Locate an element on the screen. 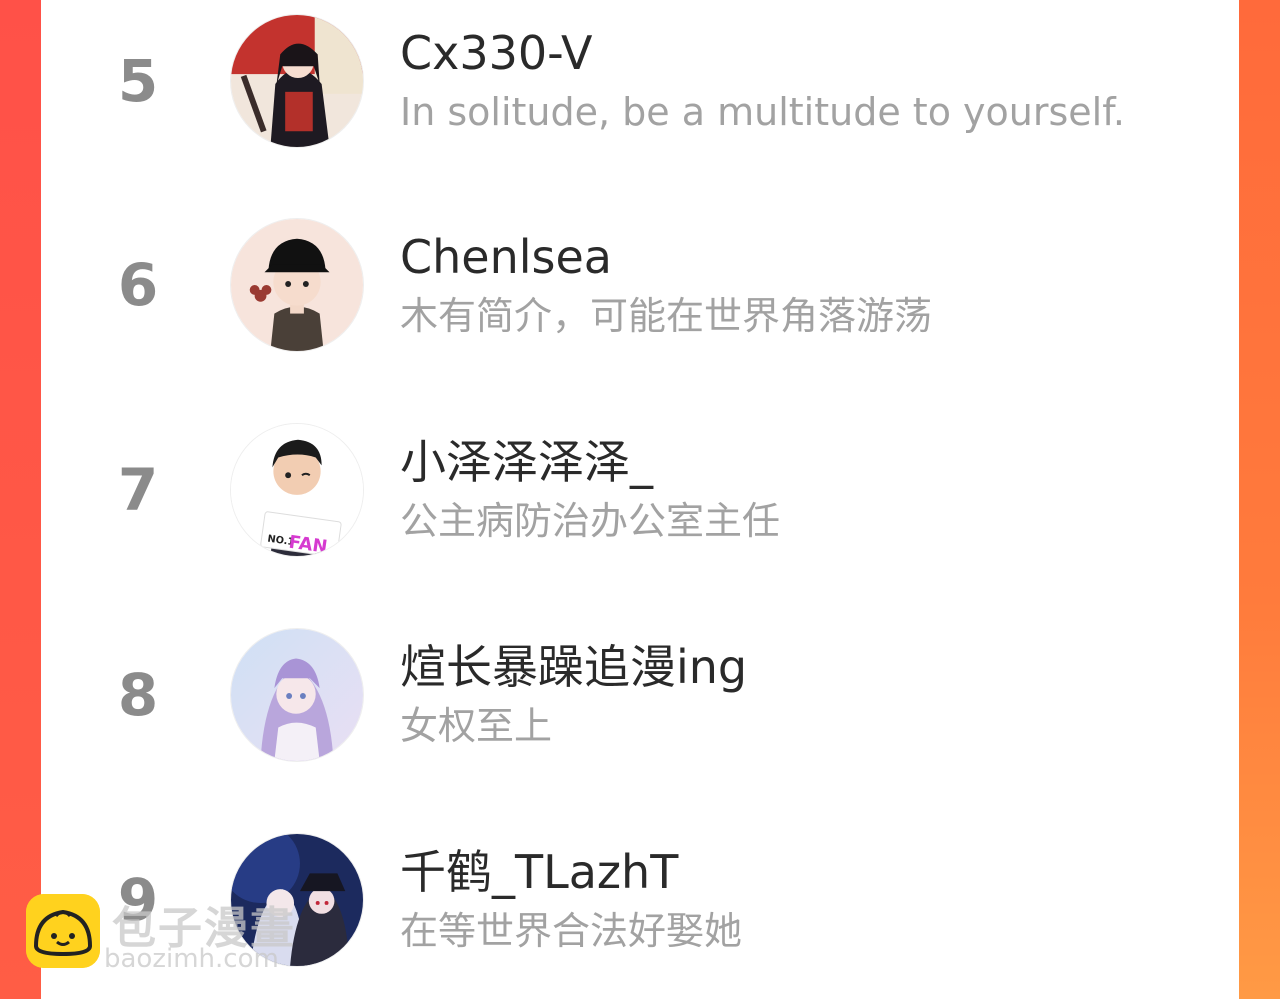  user-name: 千鹤_TLazhT is located at coordinates (539, 872).